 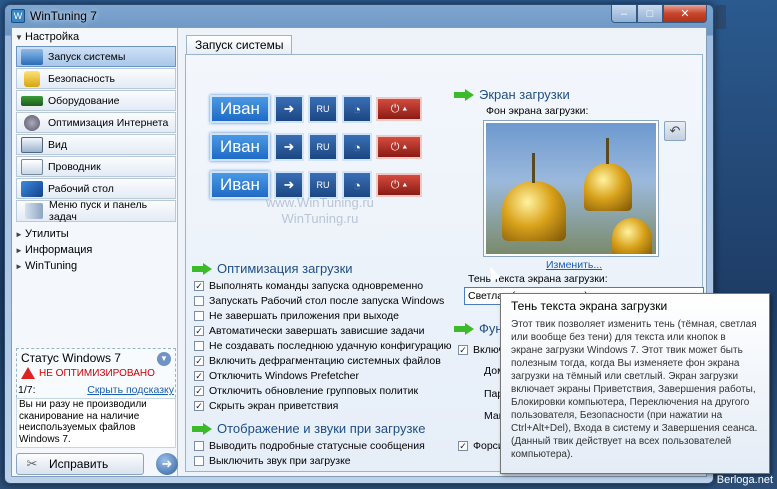 I want to click on dome-shape, so click(x=534, y=211).